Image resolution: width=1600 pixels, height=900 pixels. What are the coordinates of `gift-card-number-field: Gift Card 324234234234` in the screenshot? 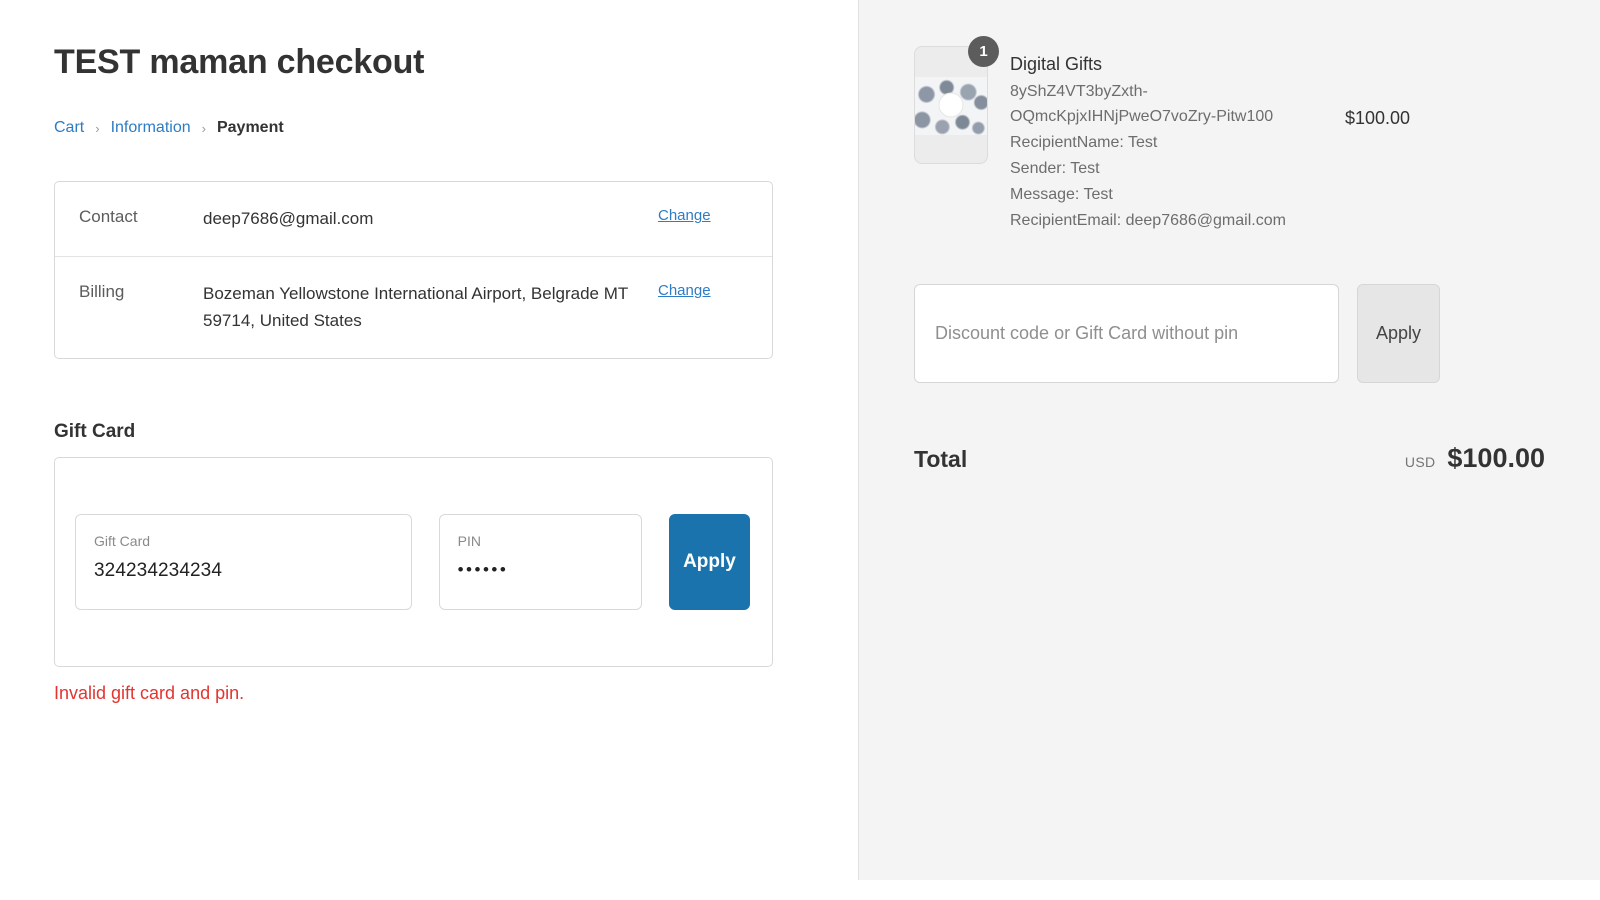 It's located at (243, 561).